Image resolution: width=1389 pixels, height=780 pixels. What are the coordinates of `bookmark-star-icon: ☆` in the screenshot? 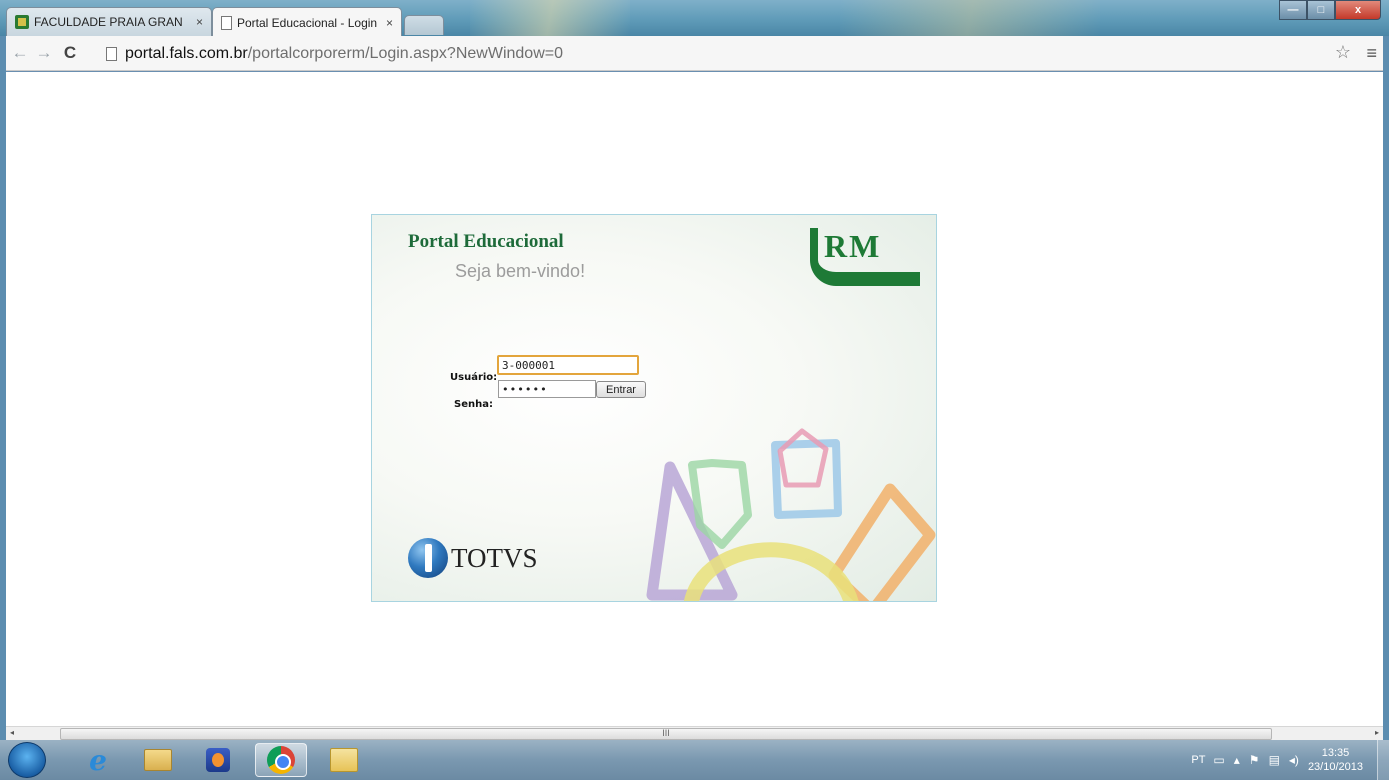 It's located at (1343, 52).